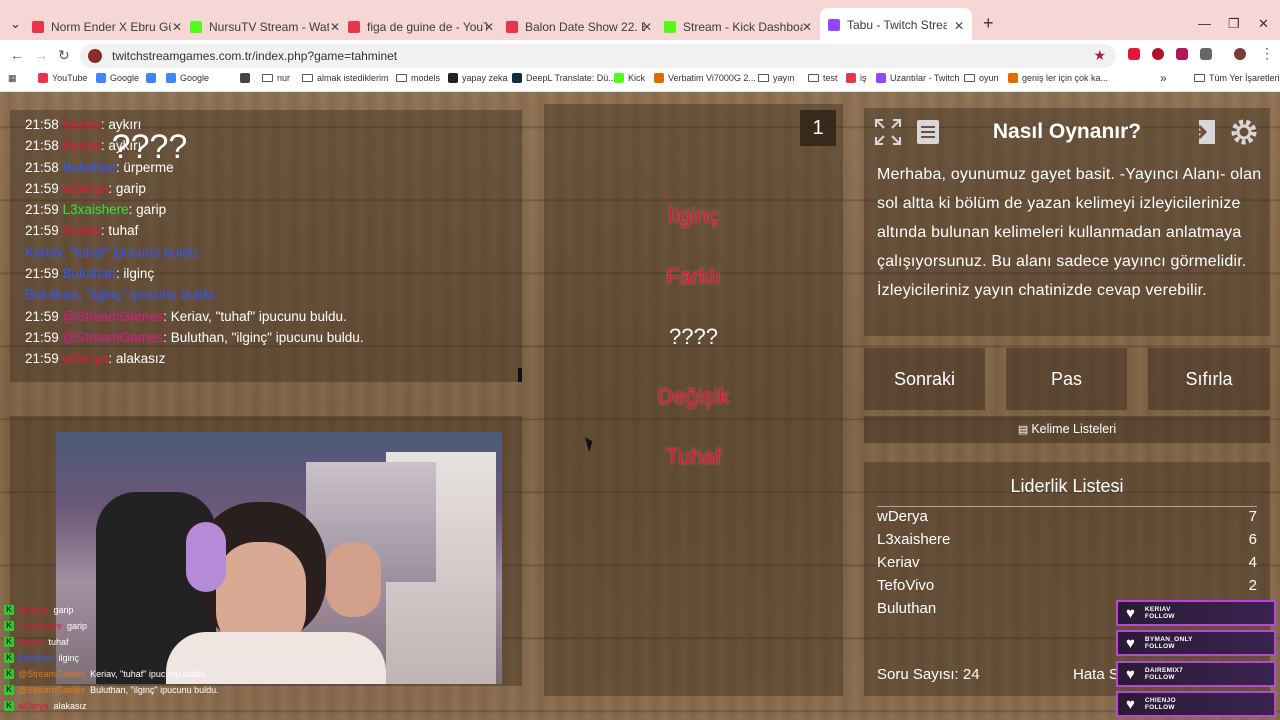 This screenshot has width=1280, height=720. Describe the element at coordinates (896, 25) in the screenshot. I see `browser-tab-active: Tabu - Twitch Stream Game ✕` at that location.